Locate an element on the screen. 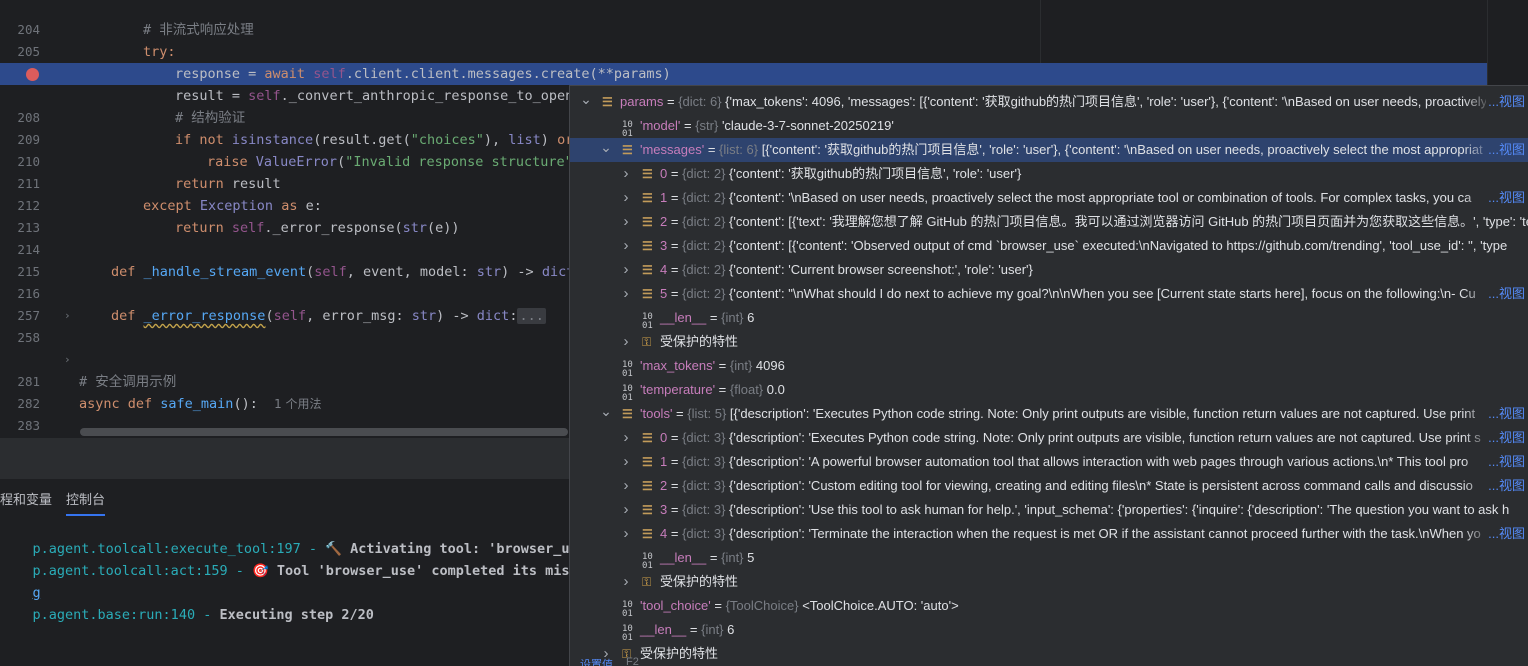  variable-name: 'tools' is located at coordinates (656, 413).